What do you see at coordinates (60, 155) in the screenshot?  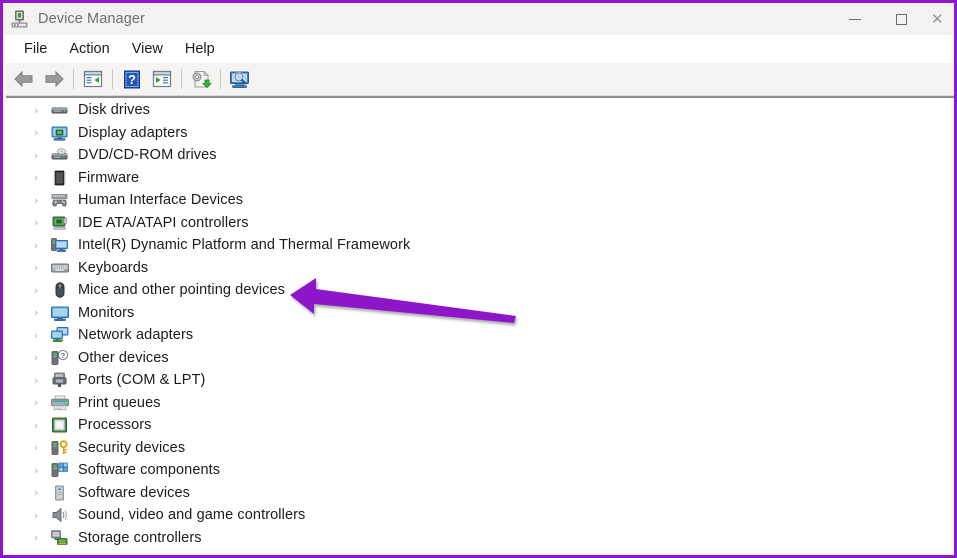 I see `dvd-drive-icon` at bounding box center [60, 155].